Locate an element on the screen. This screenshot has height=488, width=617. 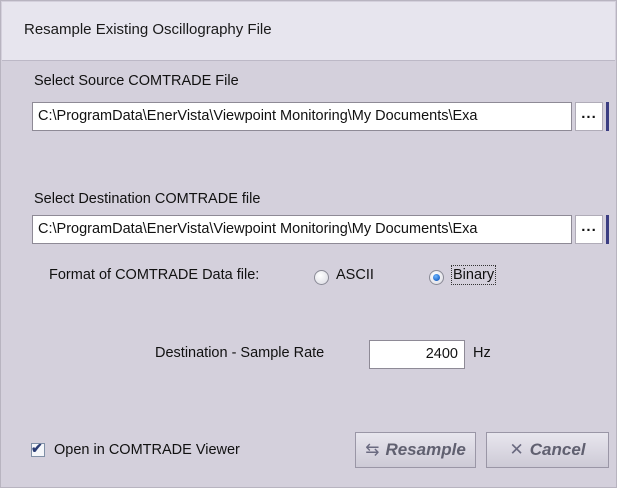
cancel-button: ✕ Cancel is located at coordinates (547, 450).